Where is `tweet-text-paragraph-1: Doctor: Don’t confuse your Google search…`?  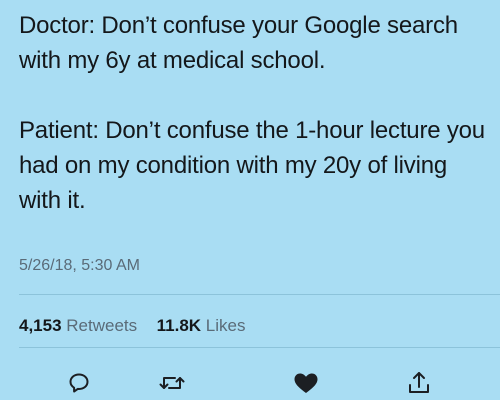 tweet-text-paragraph-1: Doctor: Don’t confuse your Google search… is located at coordinates (238, 43).